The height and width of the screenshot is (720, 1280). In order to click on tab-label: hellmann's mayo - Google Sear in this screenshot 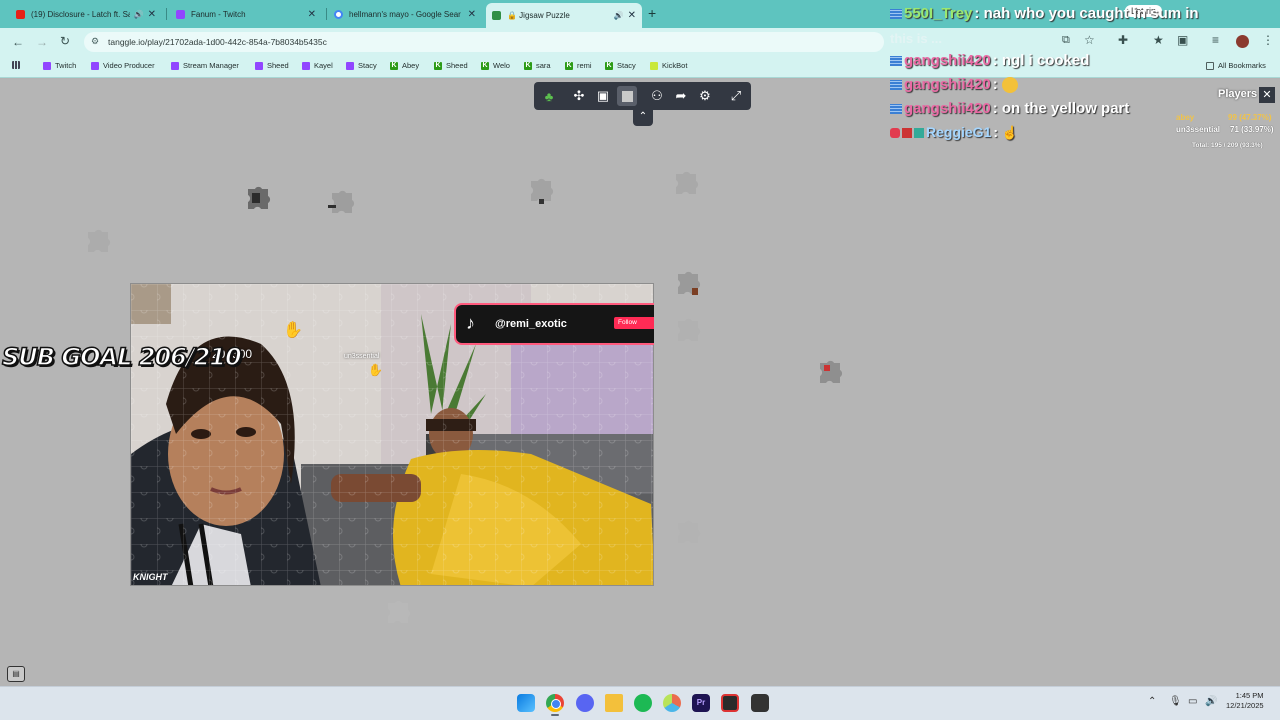, I will do `click(405, 14)`.